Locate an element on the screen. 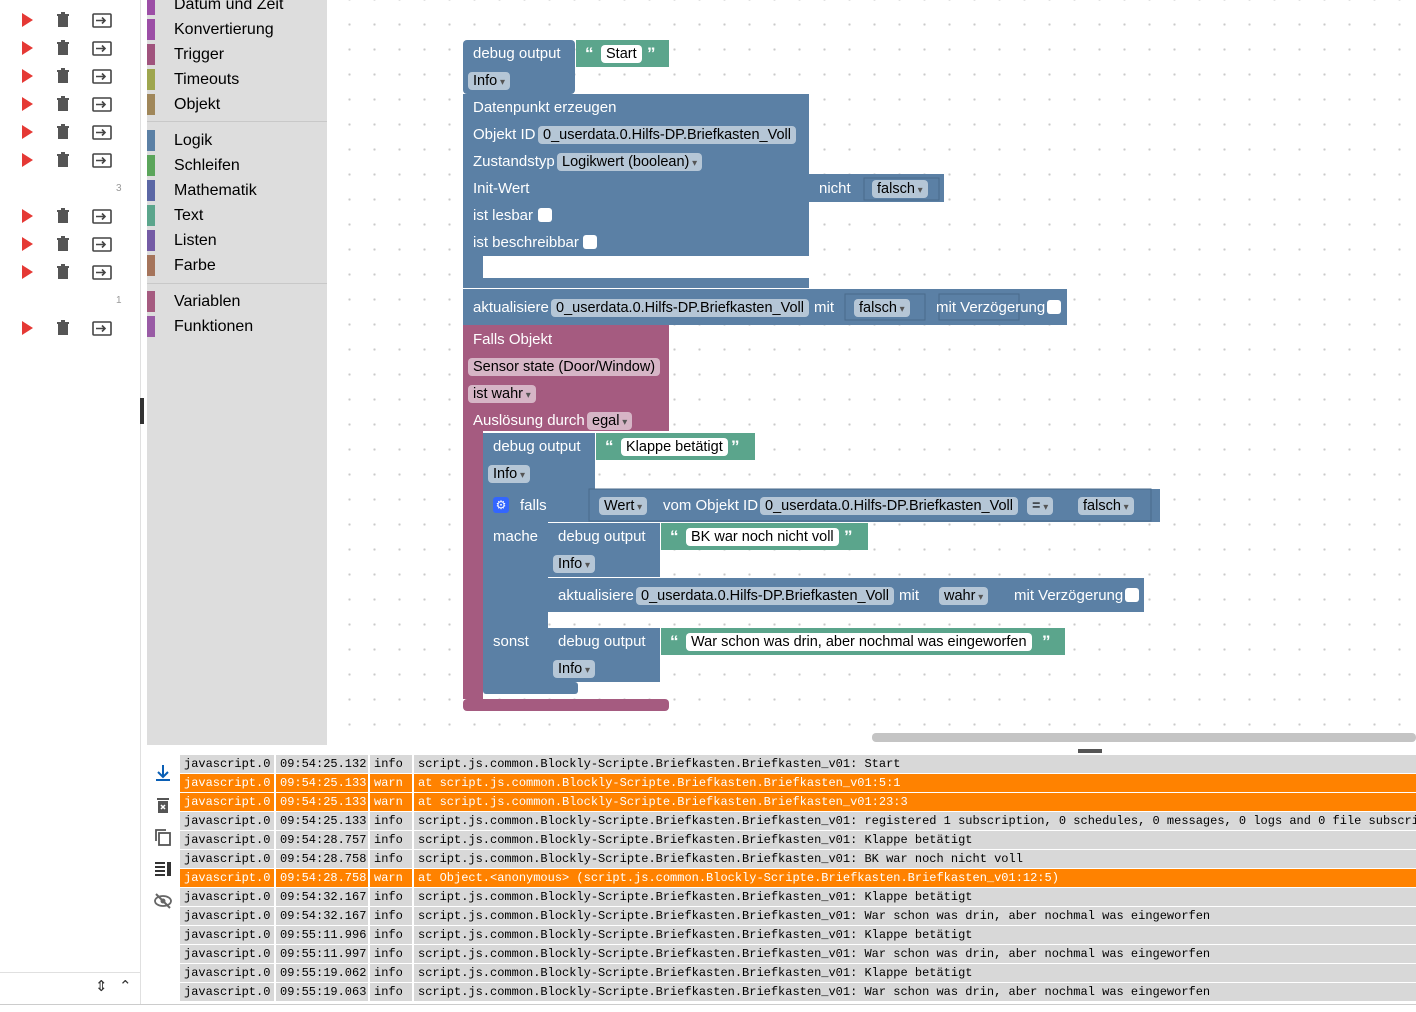 The image size is (1416, 1012). script-row is located at coordinates (70, 48).